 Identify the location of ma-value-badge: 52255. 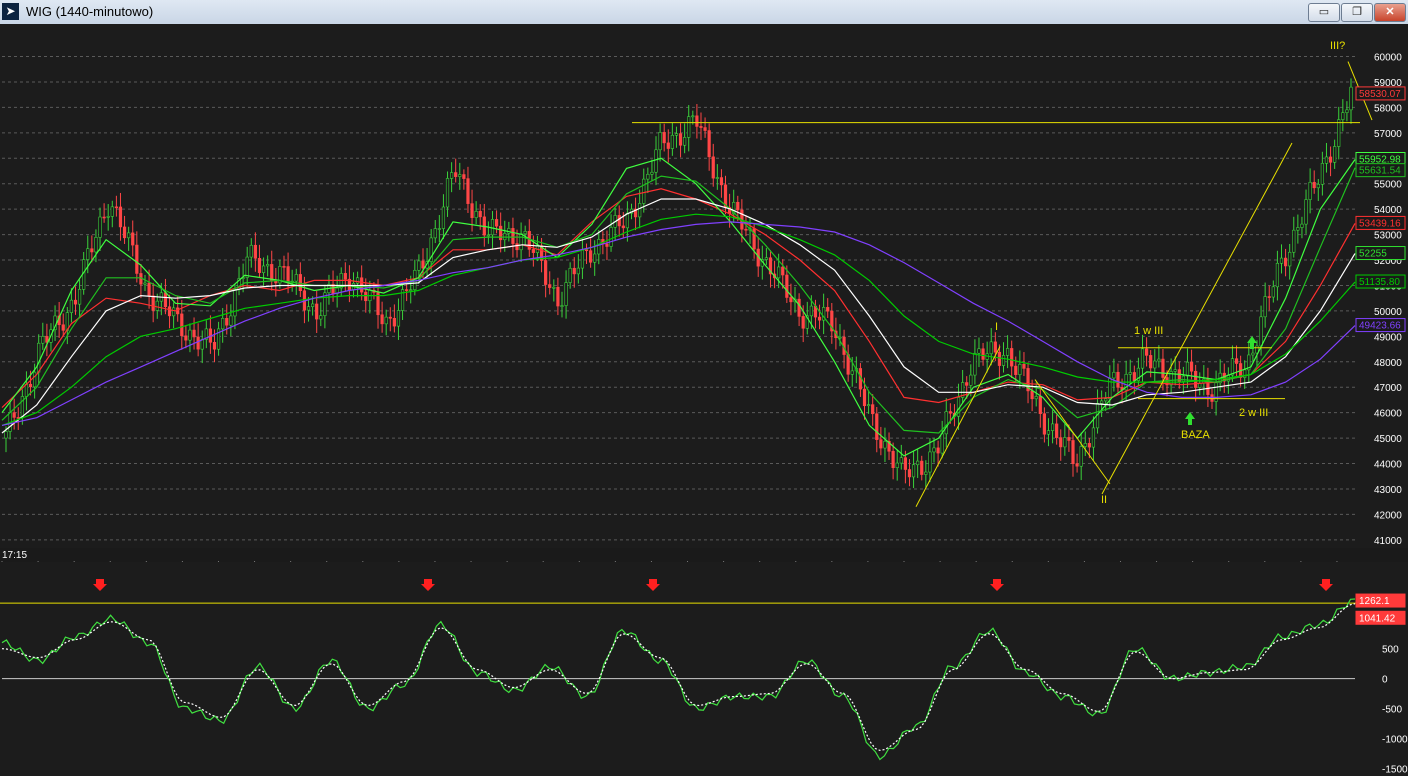
(1373, 254).